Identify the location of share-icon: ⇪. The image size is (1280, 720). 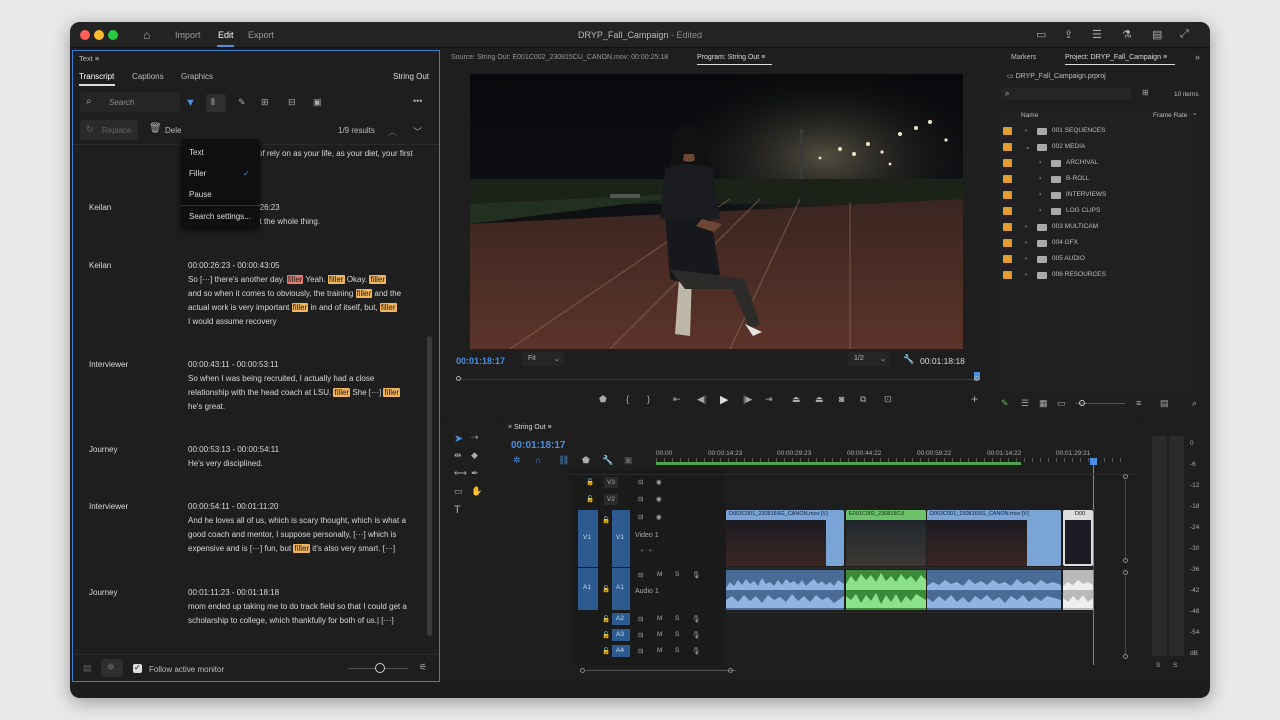
(1068, 34).